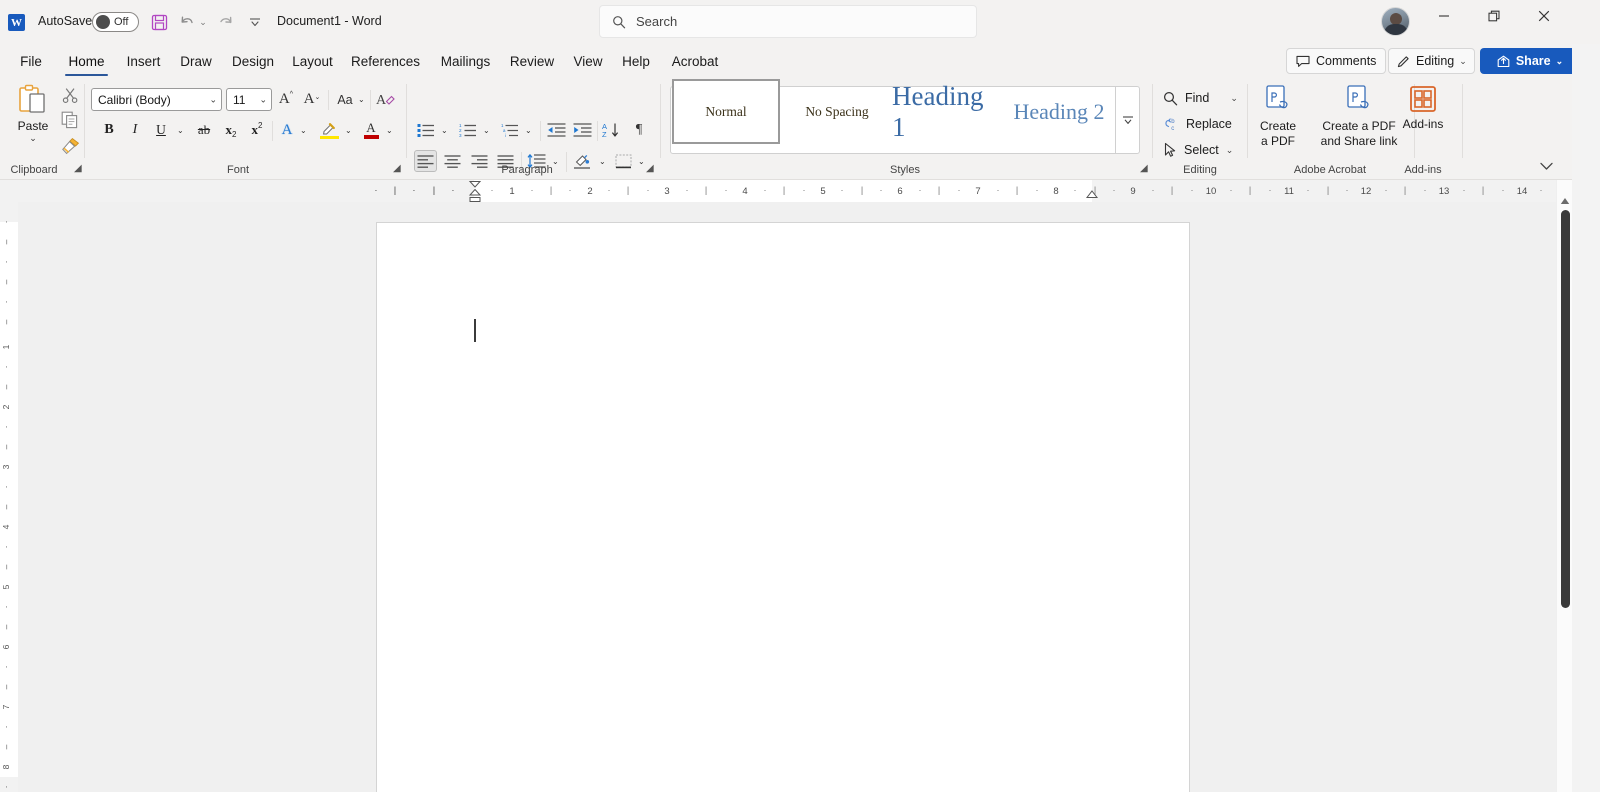  I want to click on tab-design: Design, so click(253, 61).